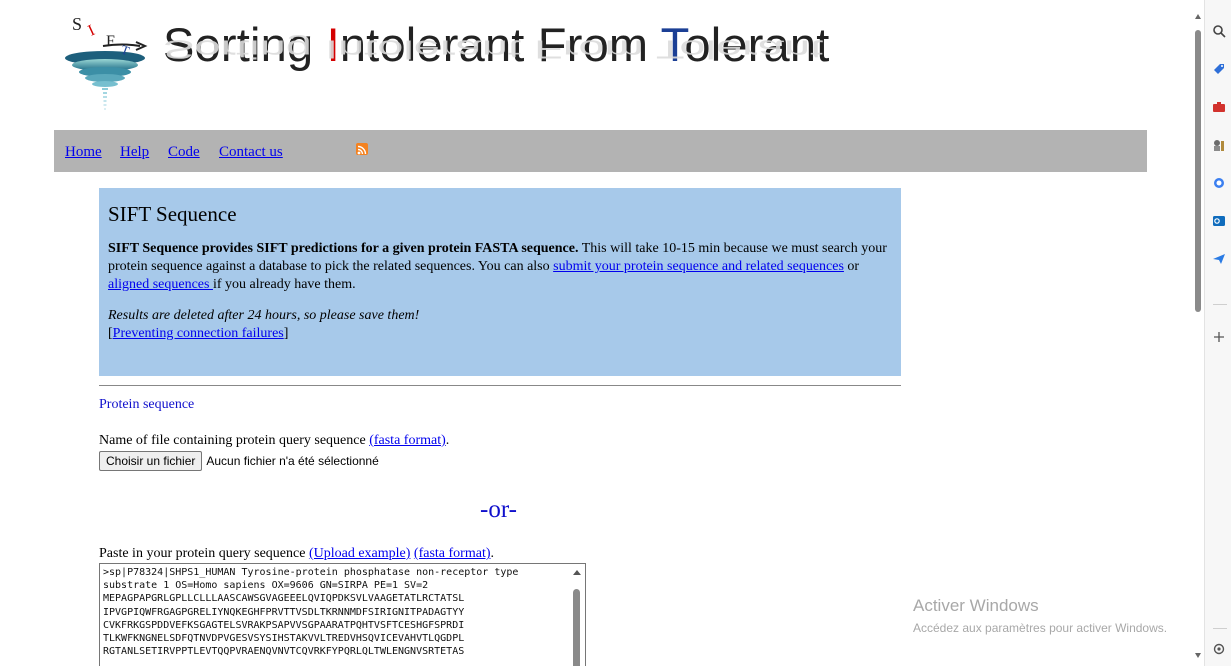 This screenshot has width=1231, height=666. I want to click on briefcase-icon, so click(1219, 107).